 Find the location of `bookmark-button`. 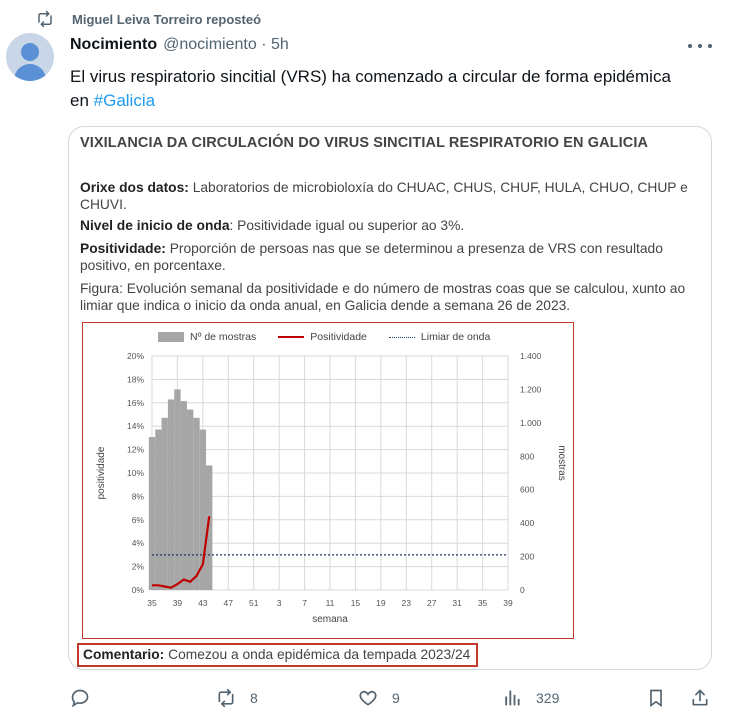

bookmark-button is located at coordinates (656, 698).